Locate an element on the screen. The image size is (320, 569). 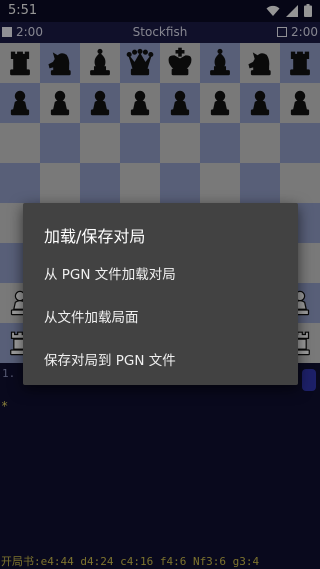
dialog-title: 加载/保存对局 is located at coordinates (95, 236).